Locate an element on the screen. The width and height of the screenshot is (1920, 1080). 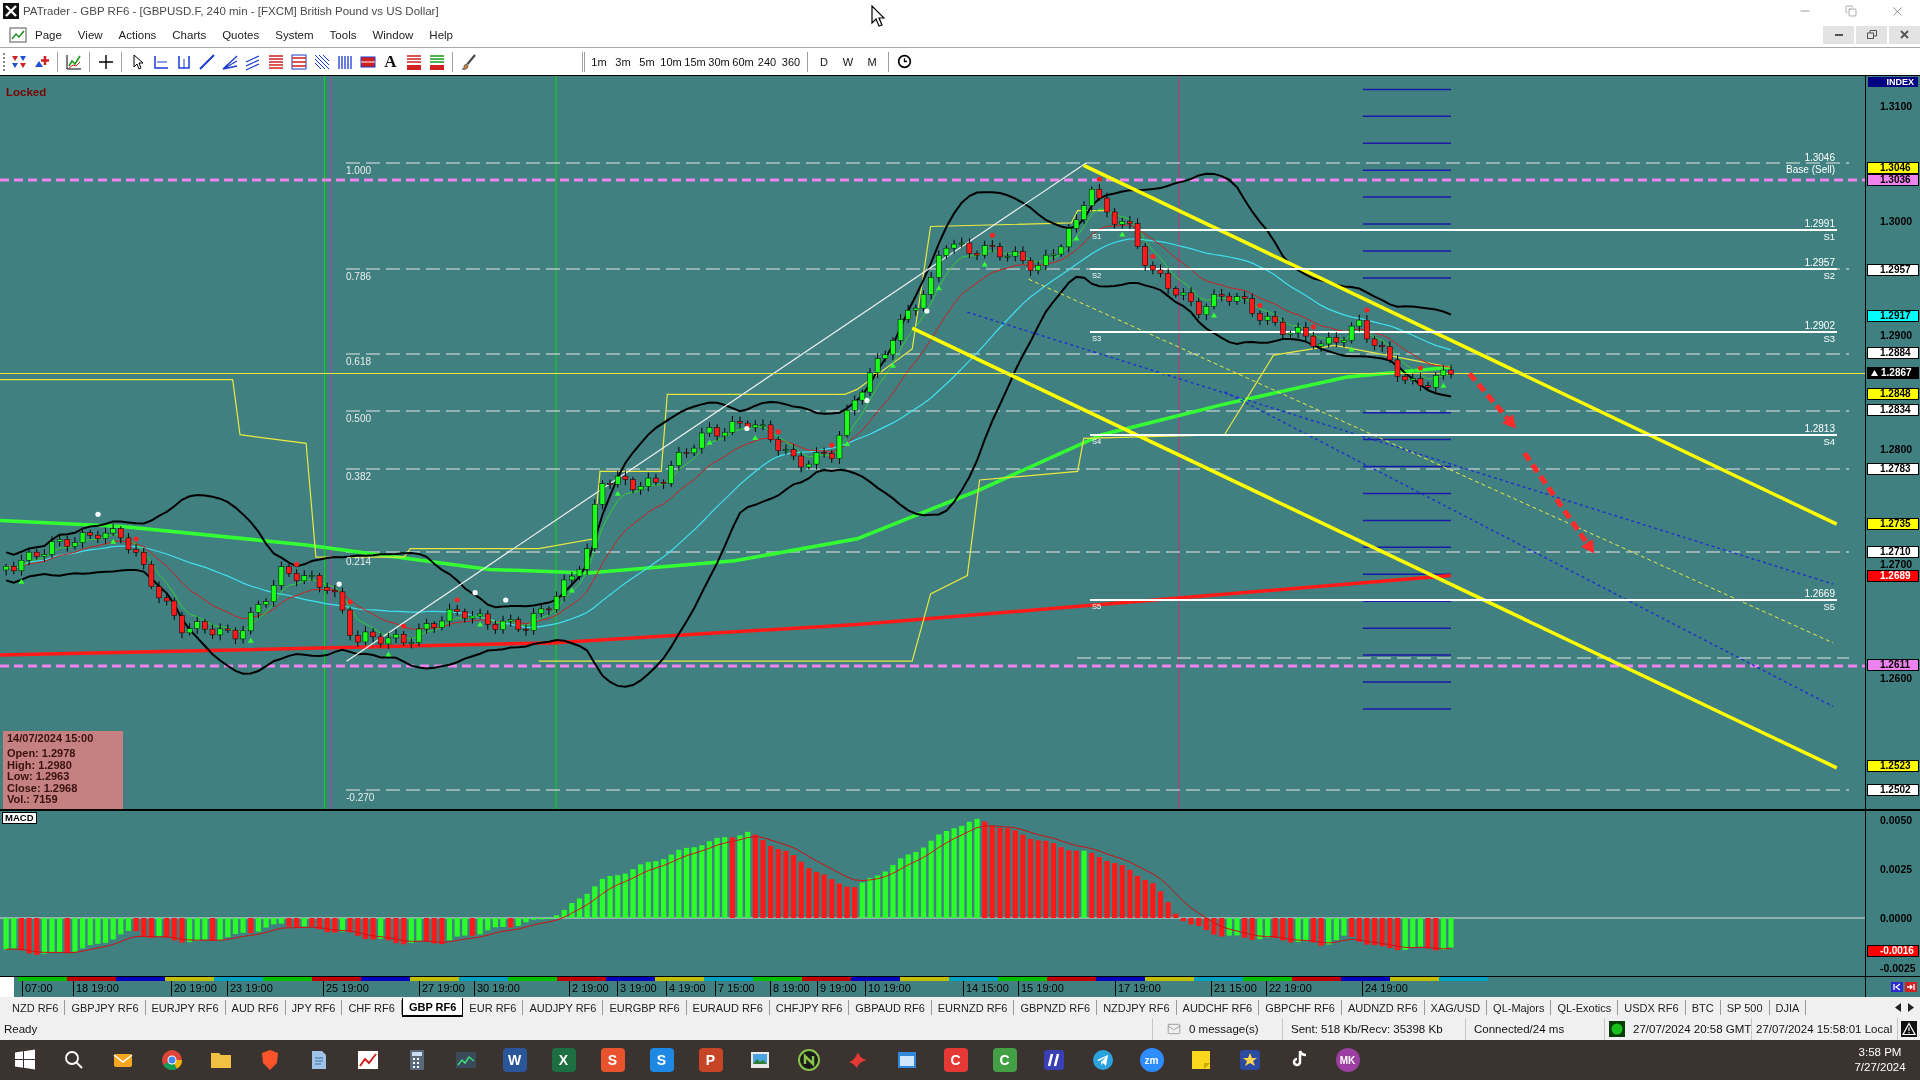
menu-item: View is located at coordinates (90, 34).